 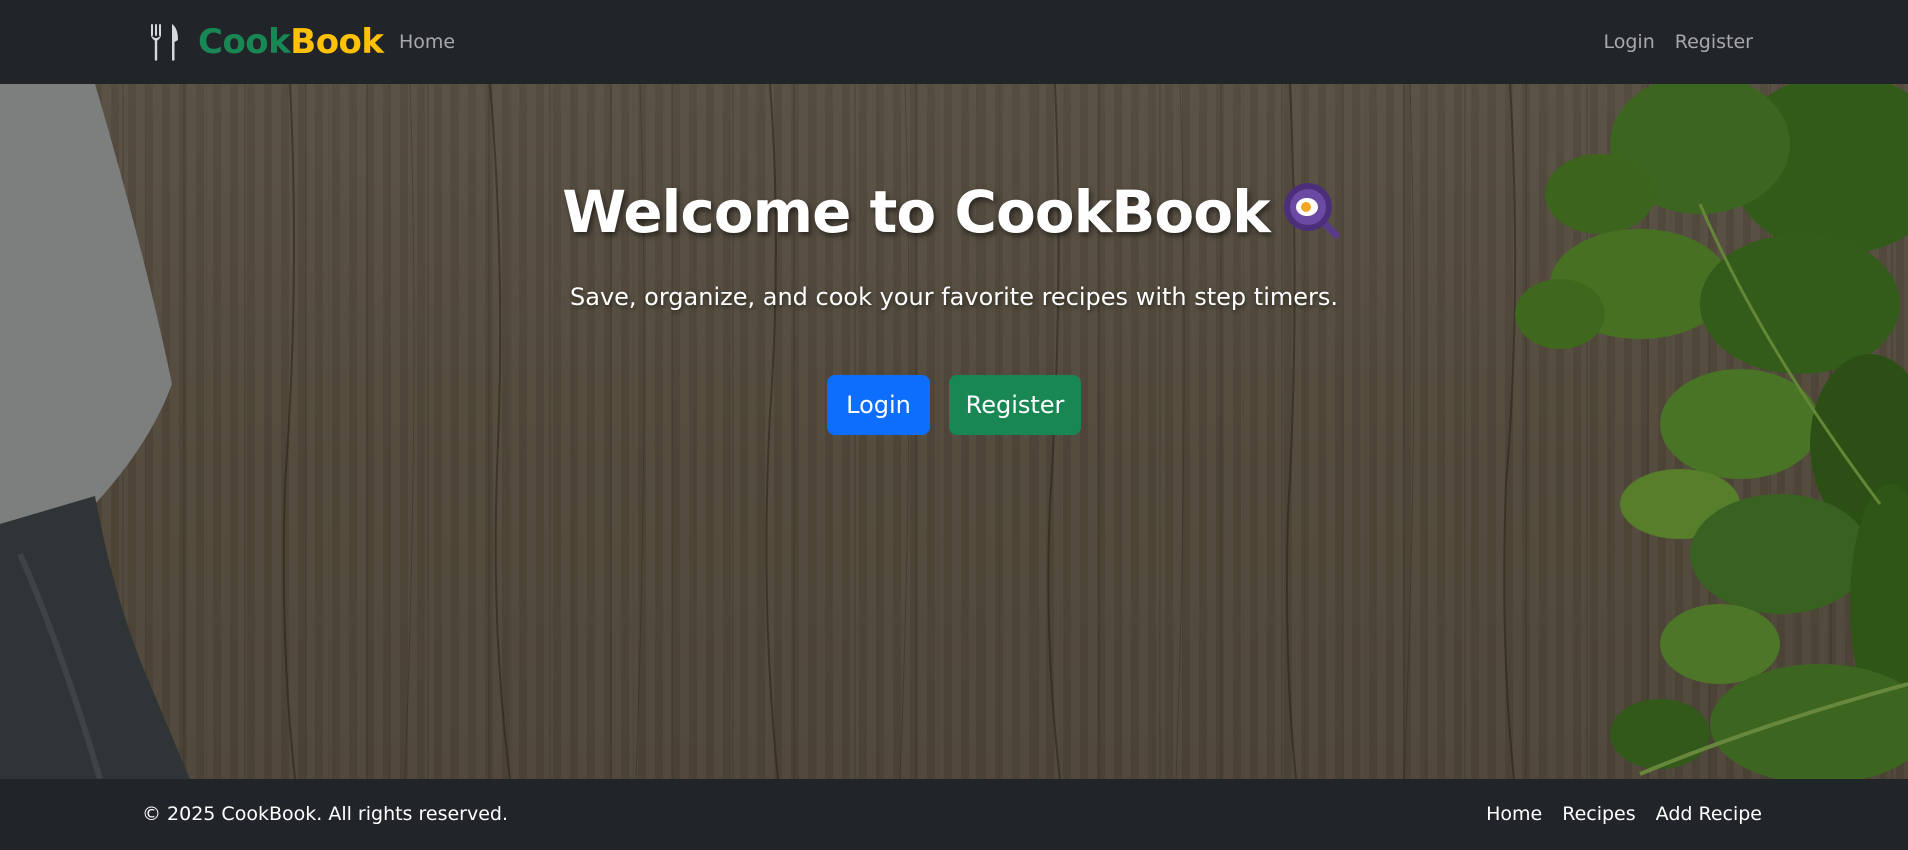 I want to click on brand-logo-link: CookBook, so click(x=266, y=42).